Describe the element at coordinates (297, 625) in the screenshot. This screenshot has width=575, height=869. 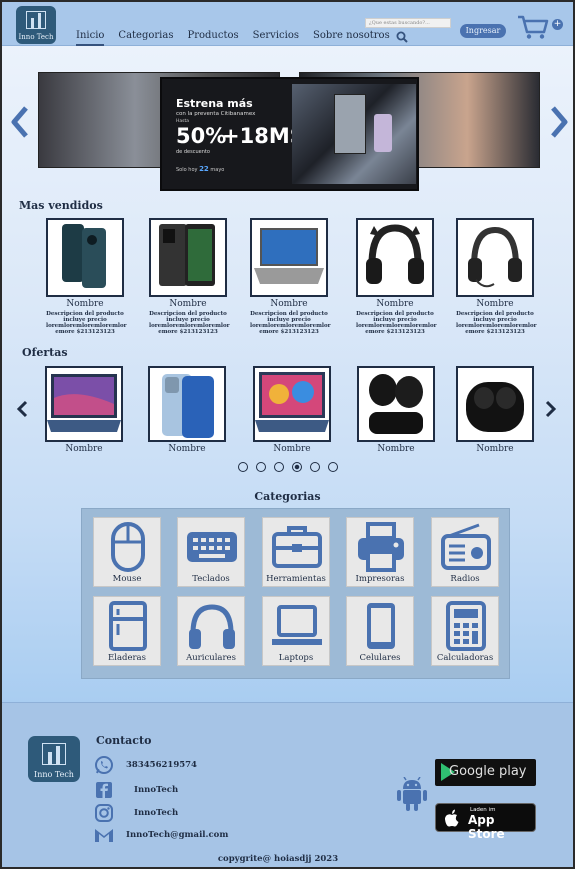
I see `laptop-icon` at that location.